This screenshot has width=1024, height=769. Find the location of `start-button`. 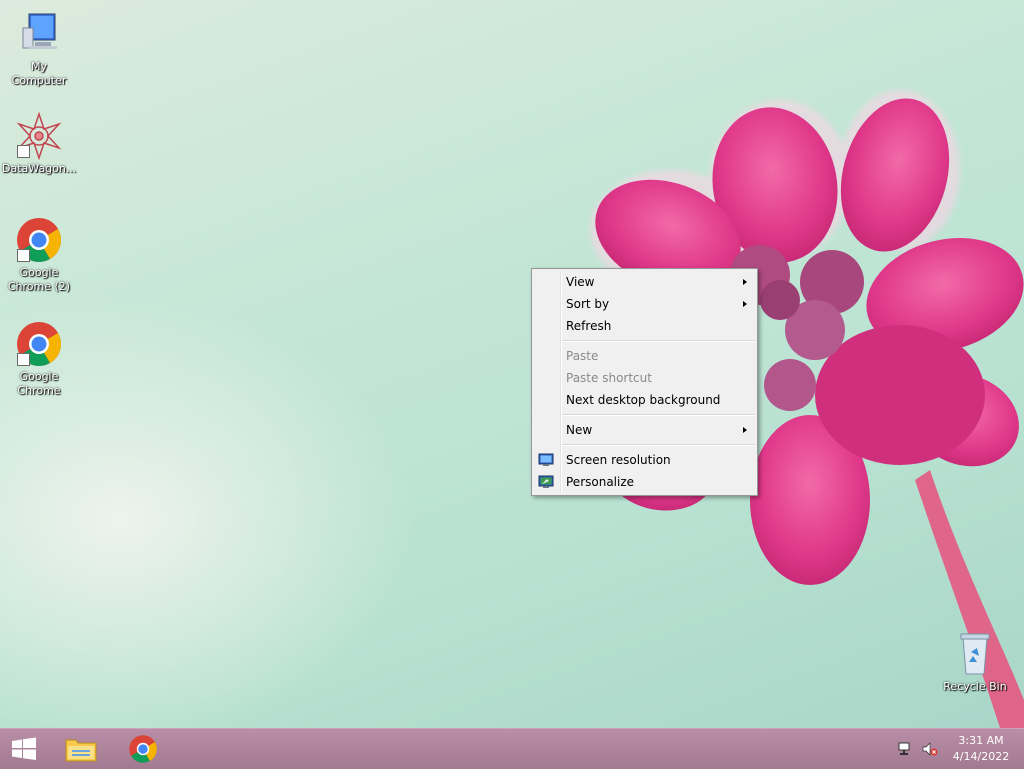

start-button is located at coordinates (27, 749).